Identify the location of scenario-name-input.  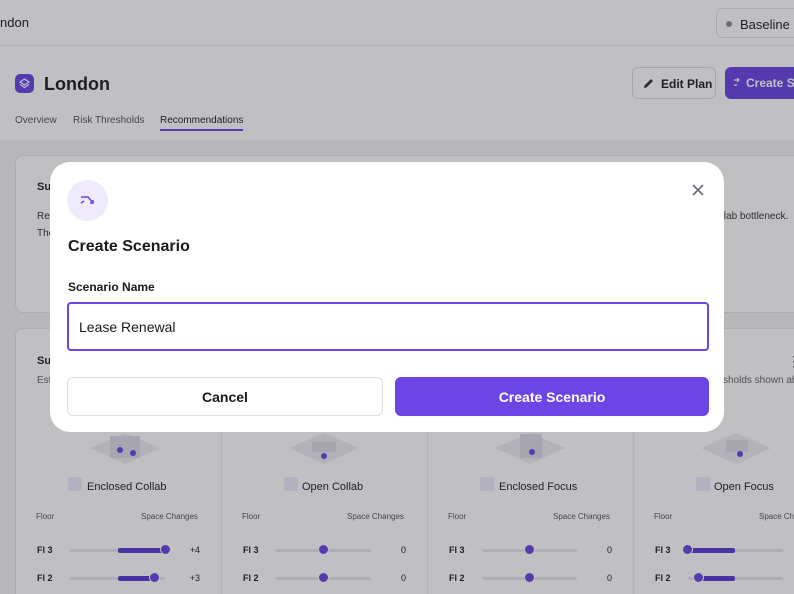
(388, 326).